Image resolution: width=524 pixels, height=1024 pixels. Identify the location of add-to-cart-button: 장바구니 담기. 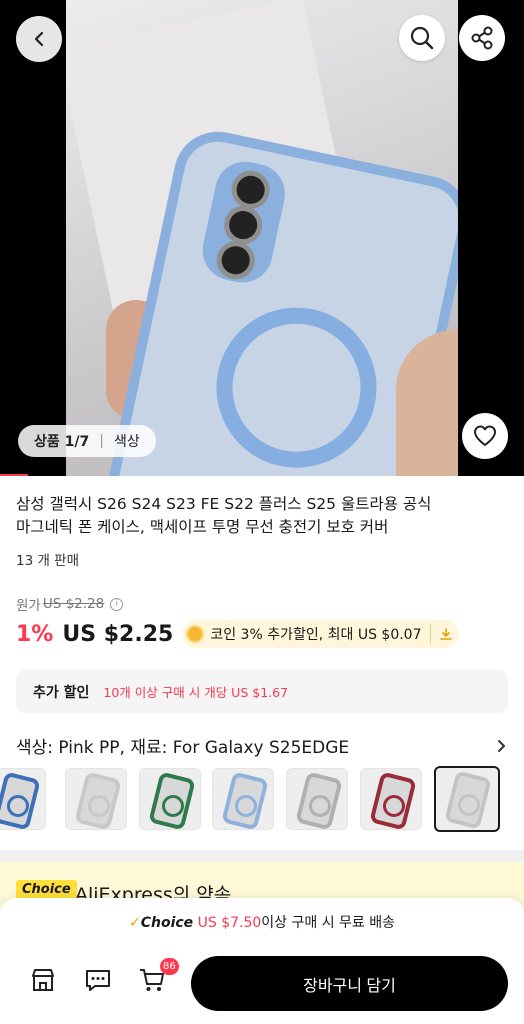
(349, 983).